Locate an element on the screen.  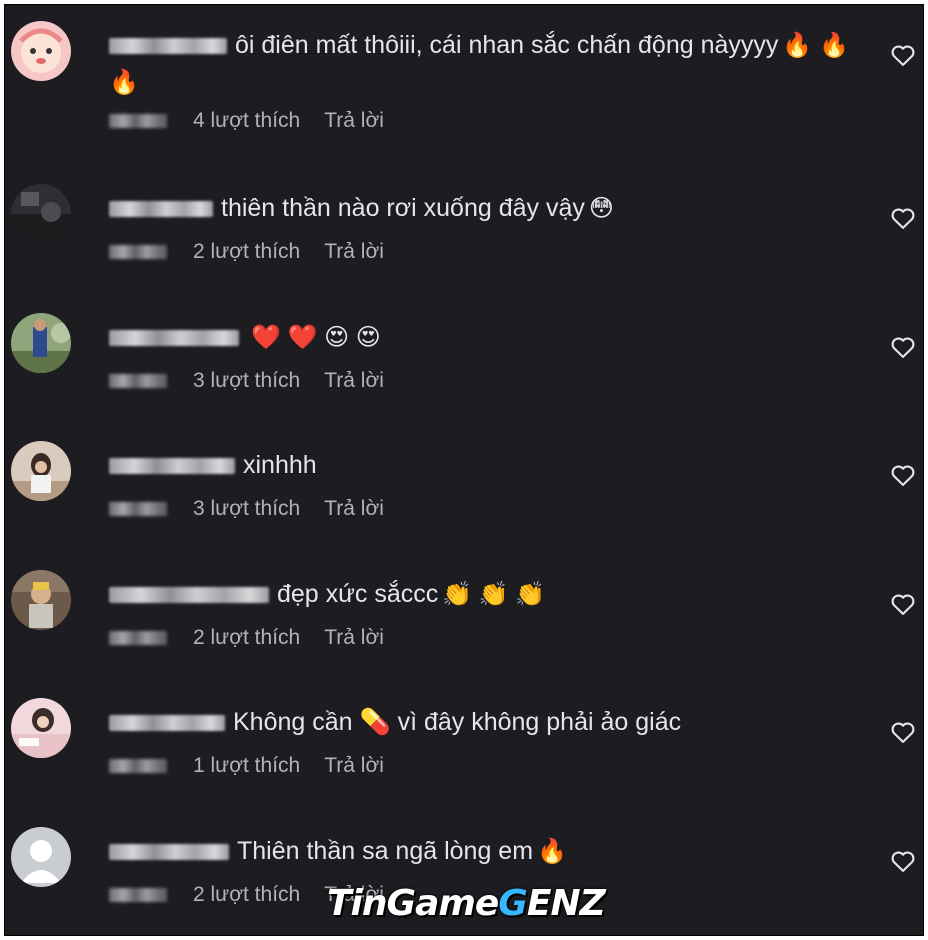
comment-text: Thiên thần sa ngã lòng em is located at coordinates (385, 851).